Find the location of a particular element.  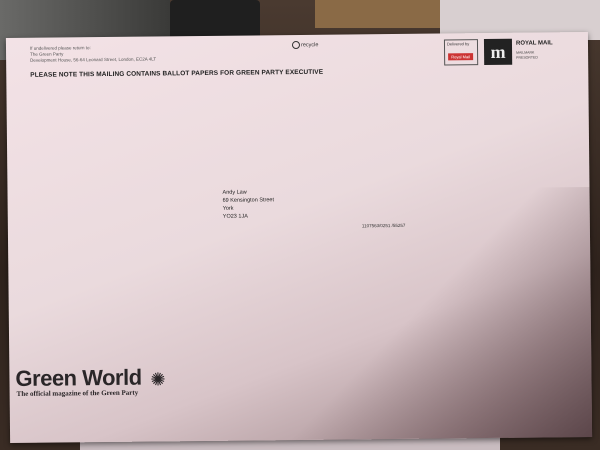

royal-mail-badge: Royal Mail is located at coordinates (461, 57).